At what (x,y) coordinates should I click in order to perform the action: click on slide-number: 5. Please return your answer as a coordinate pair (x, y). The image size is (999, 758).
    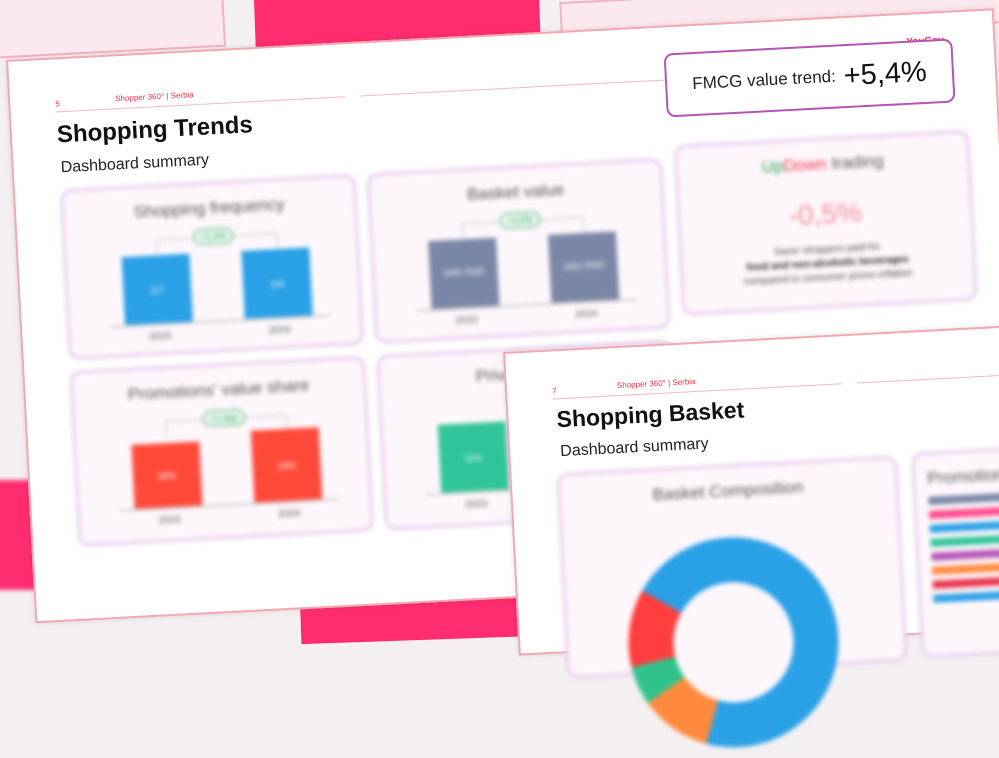
    Looking at the image, I should click on (58, 104).